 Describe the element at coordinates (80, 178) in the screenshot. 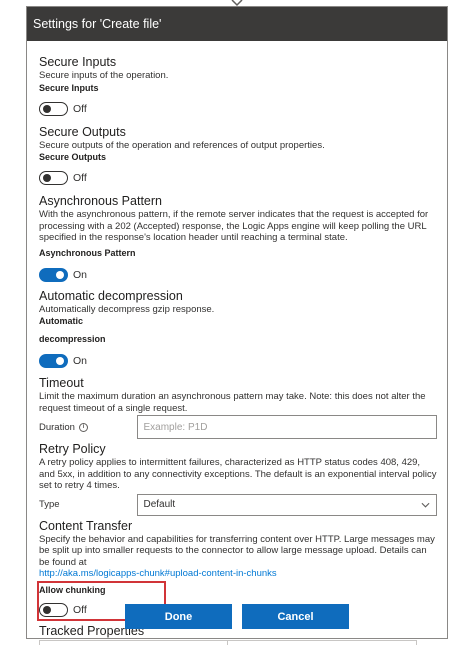

I see `secure-outputs-state: Off` at that location.